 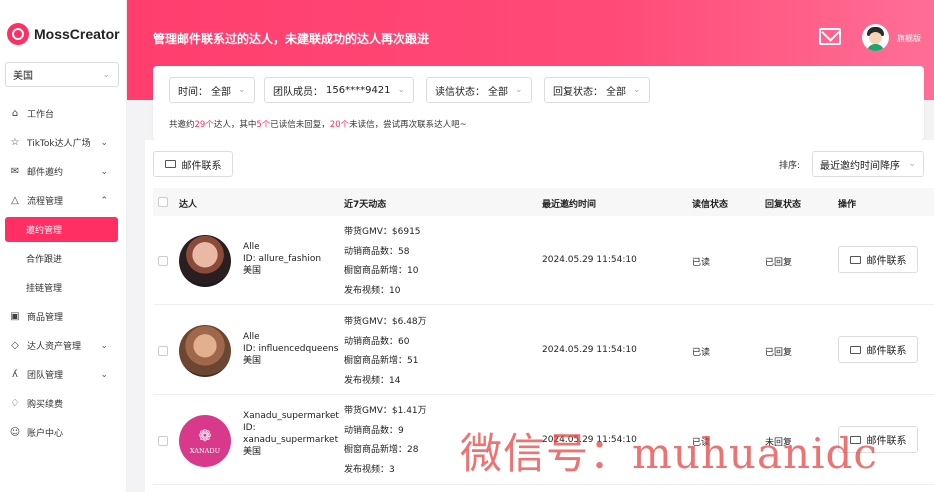 I want to click on sidebar-item-email-invite: ✉ 邮件邀约 ⌄, so click(x=63, y=171).